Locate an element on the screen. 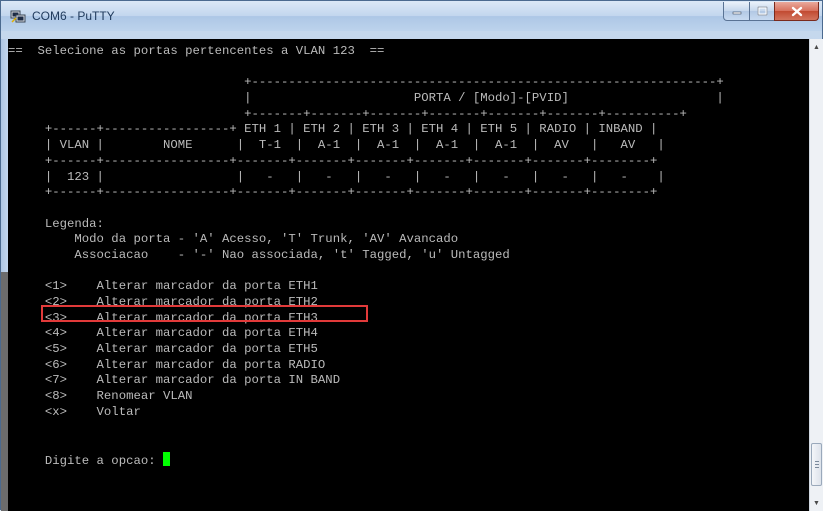 This screenshot has height=511, width=823. terminal-line: | 123 | | - | - | - | - | - | - | - | is located at coordinates (336, 176).